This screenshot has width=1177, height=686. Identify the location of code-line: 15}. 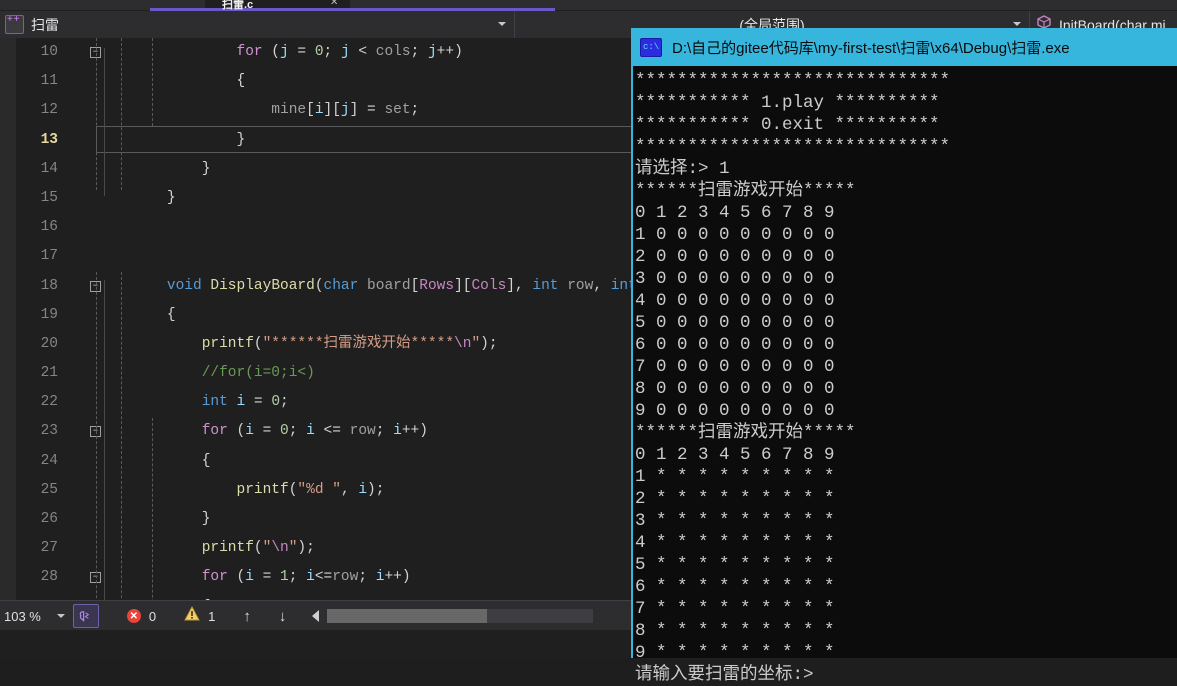
(316, 198).